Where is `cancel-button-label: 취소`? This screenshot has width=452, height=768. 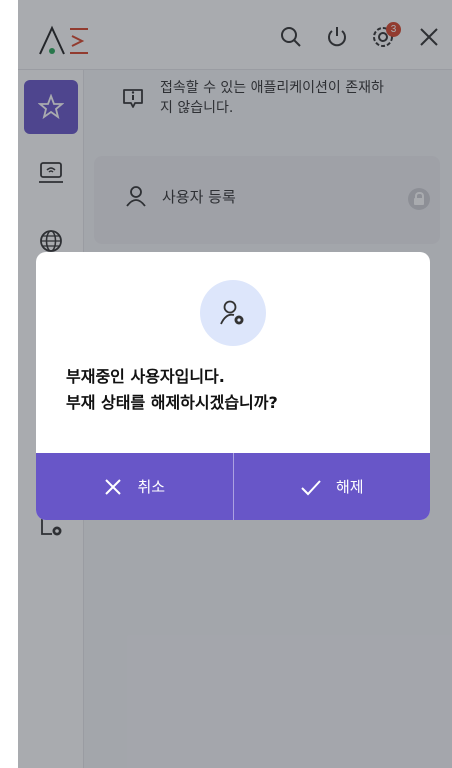 cancel-button-label: 취소 is located at coordinates (151, 487).